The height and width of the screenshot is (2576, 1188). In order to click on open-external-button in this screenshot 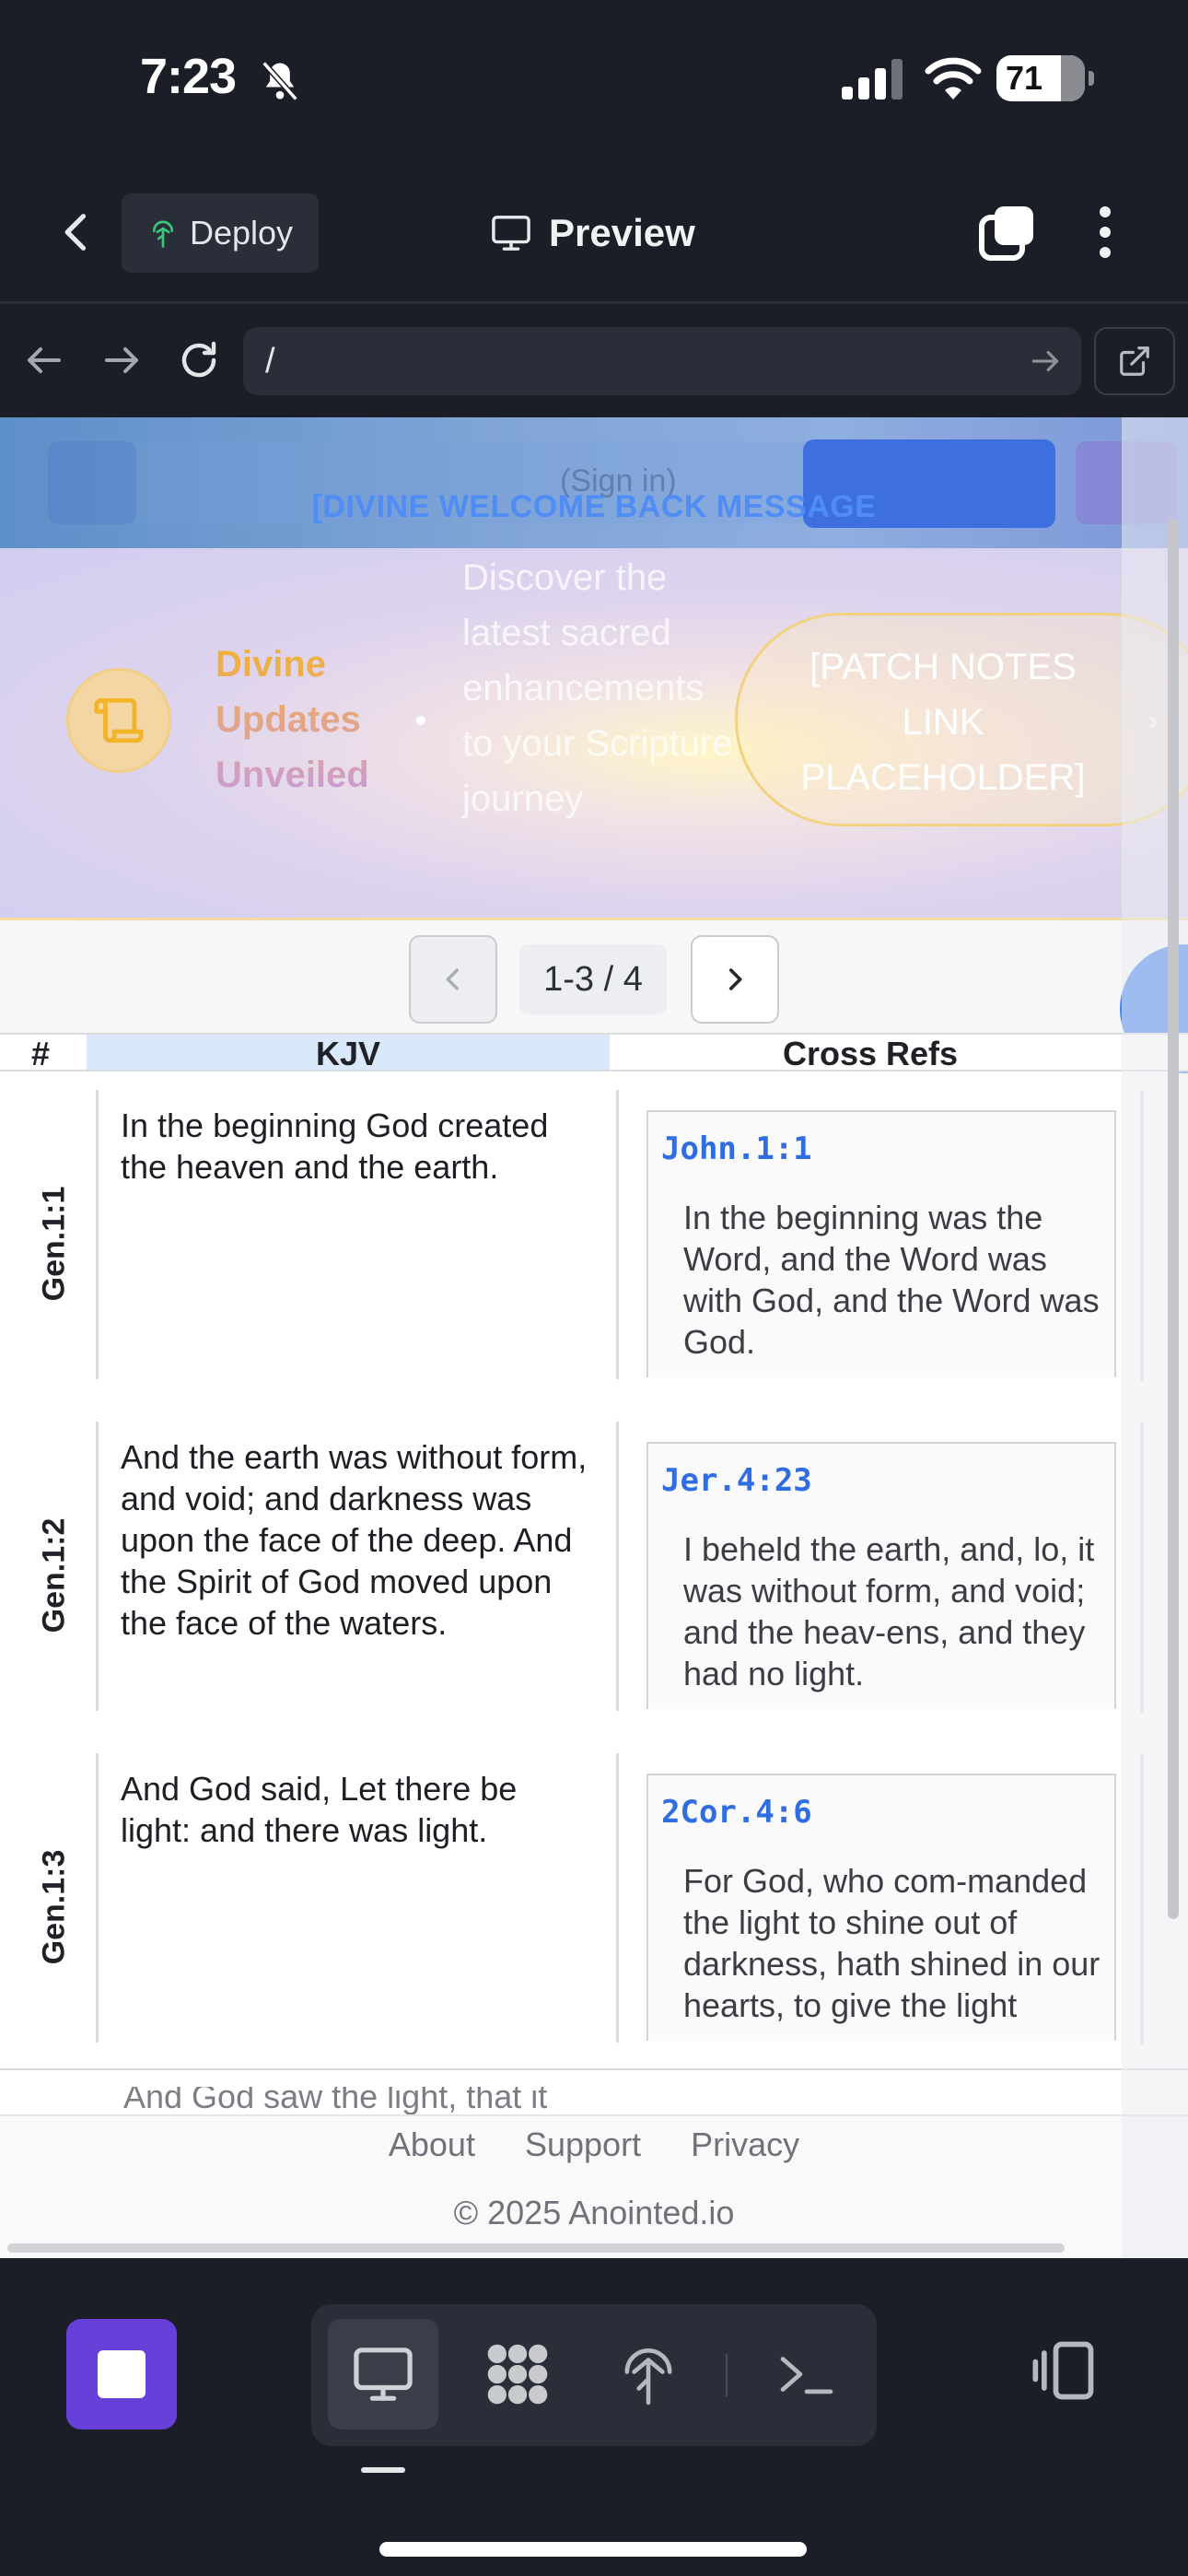, I will do `click(1134, 361)`.